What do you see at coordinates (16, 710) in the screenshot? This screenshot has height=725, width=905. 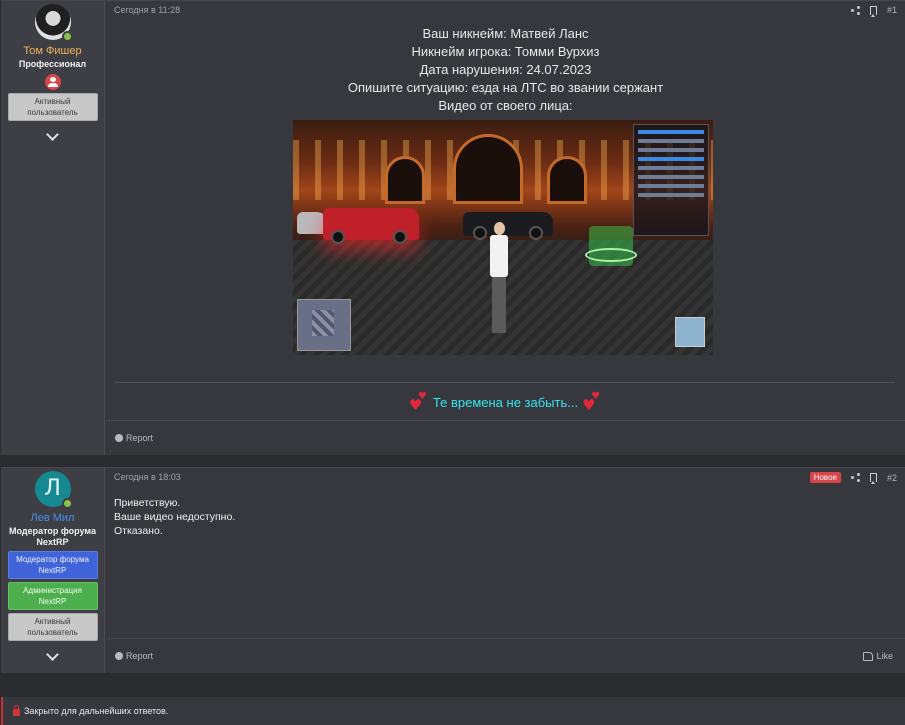 I see `lock-icon` at bounding box center [16, 710].